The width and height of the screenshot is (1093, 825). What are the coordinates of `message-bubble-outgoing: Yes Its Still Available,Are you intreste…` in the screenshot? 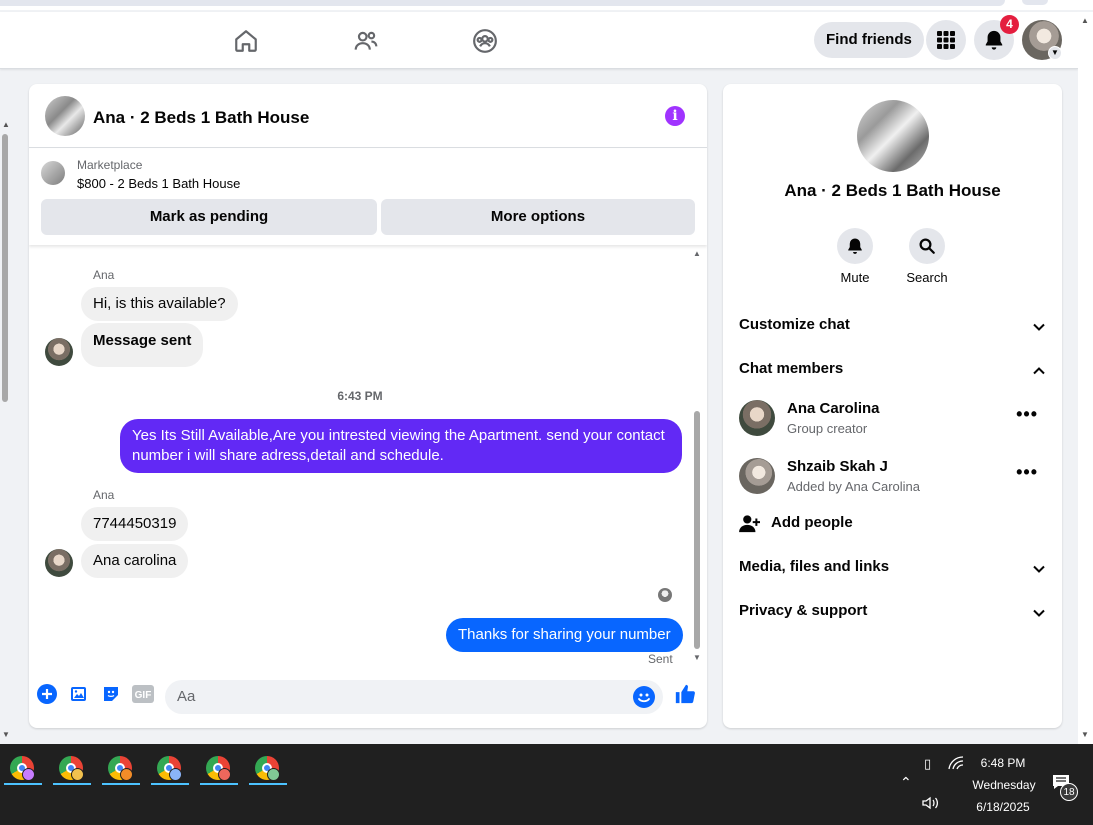 It's located at (401, 446).